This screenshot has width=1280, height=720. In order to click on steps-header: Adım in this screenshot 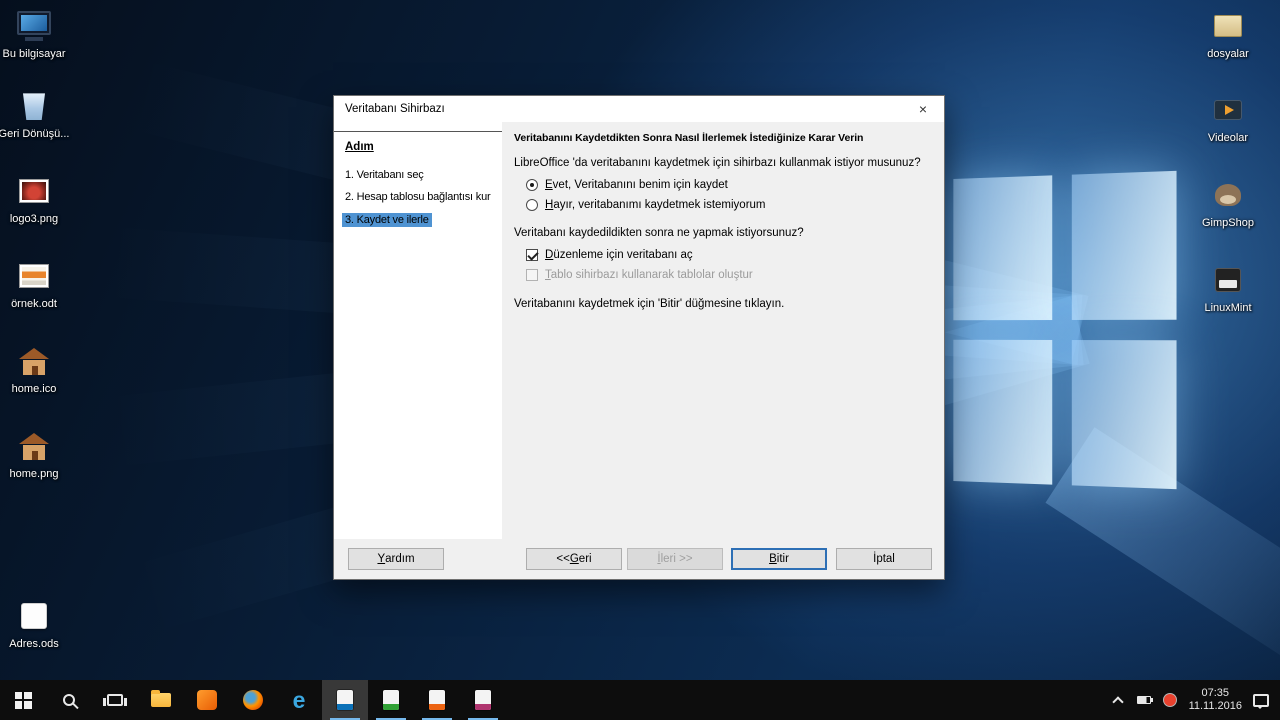, I will do `click(359, 147)`.